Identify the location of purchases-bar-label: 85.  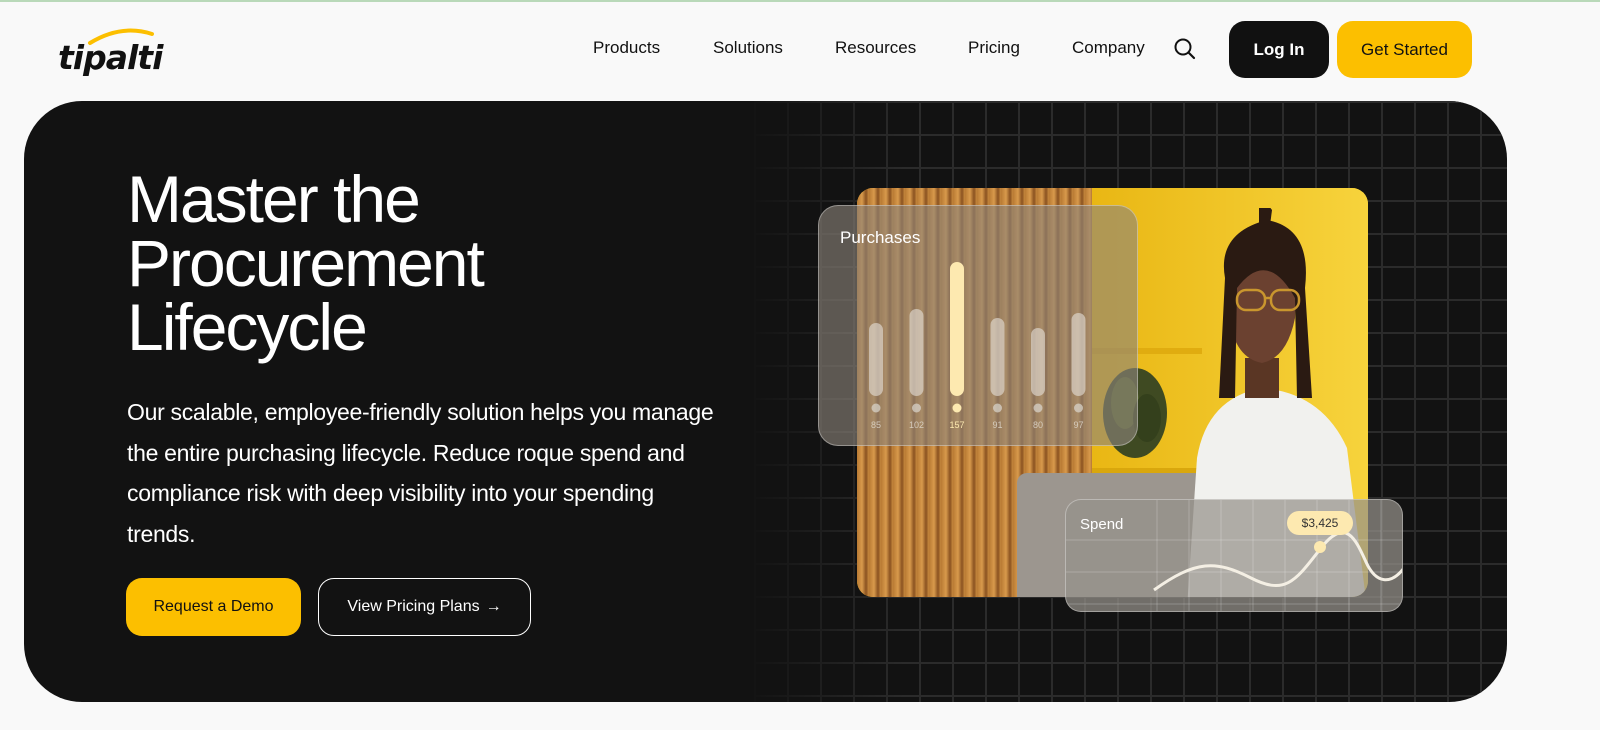
(876, 425).